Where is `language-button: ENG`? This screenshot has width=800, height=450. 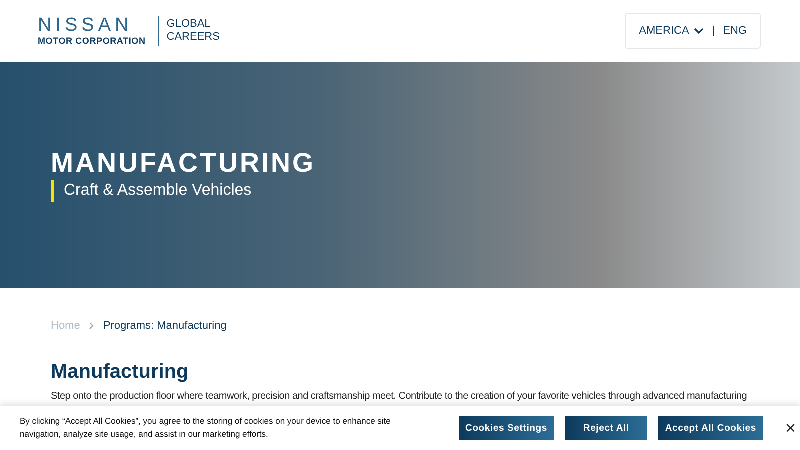
language-button: ENG is located at coordinates (735, 31).